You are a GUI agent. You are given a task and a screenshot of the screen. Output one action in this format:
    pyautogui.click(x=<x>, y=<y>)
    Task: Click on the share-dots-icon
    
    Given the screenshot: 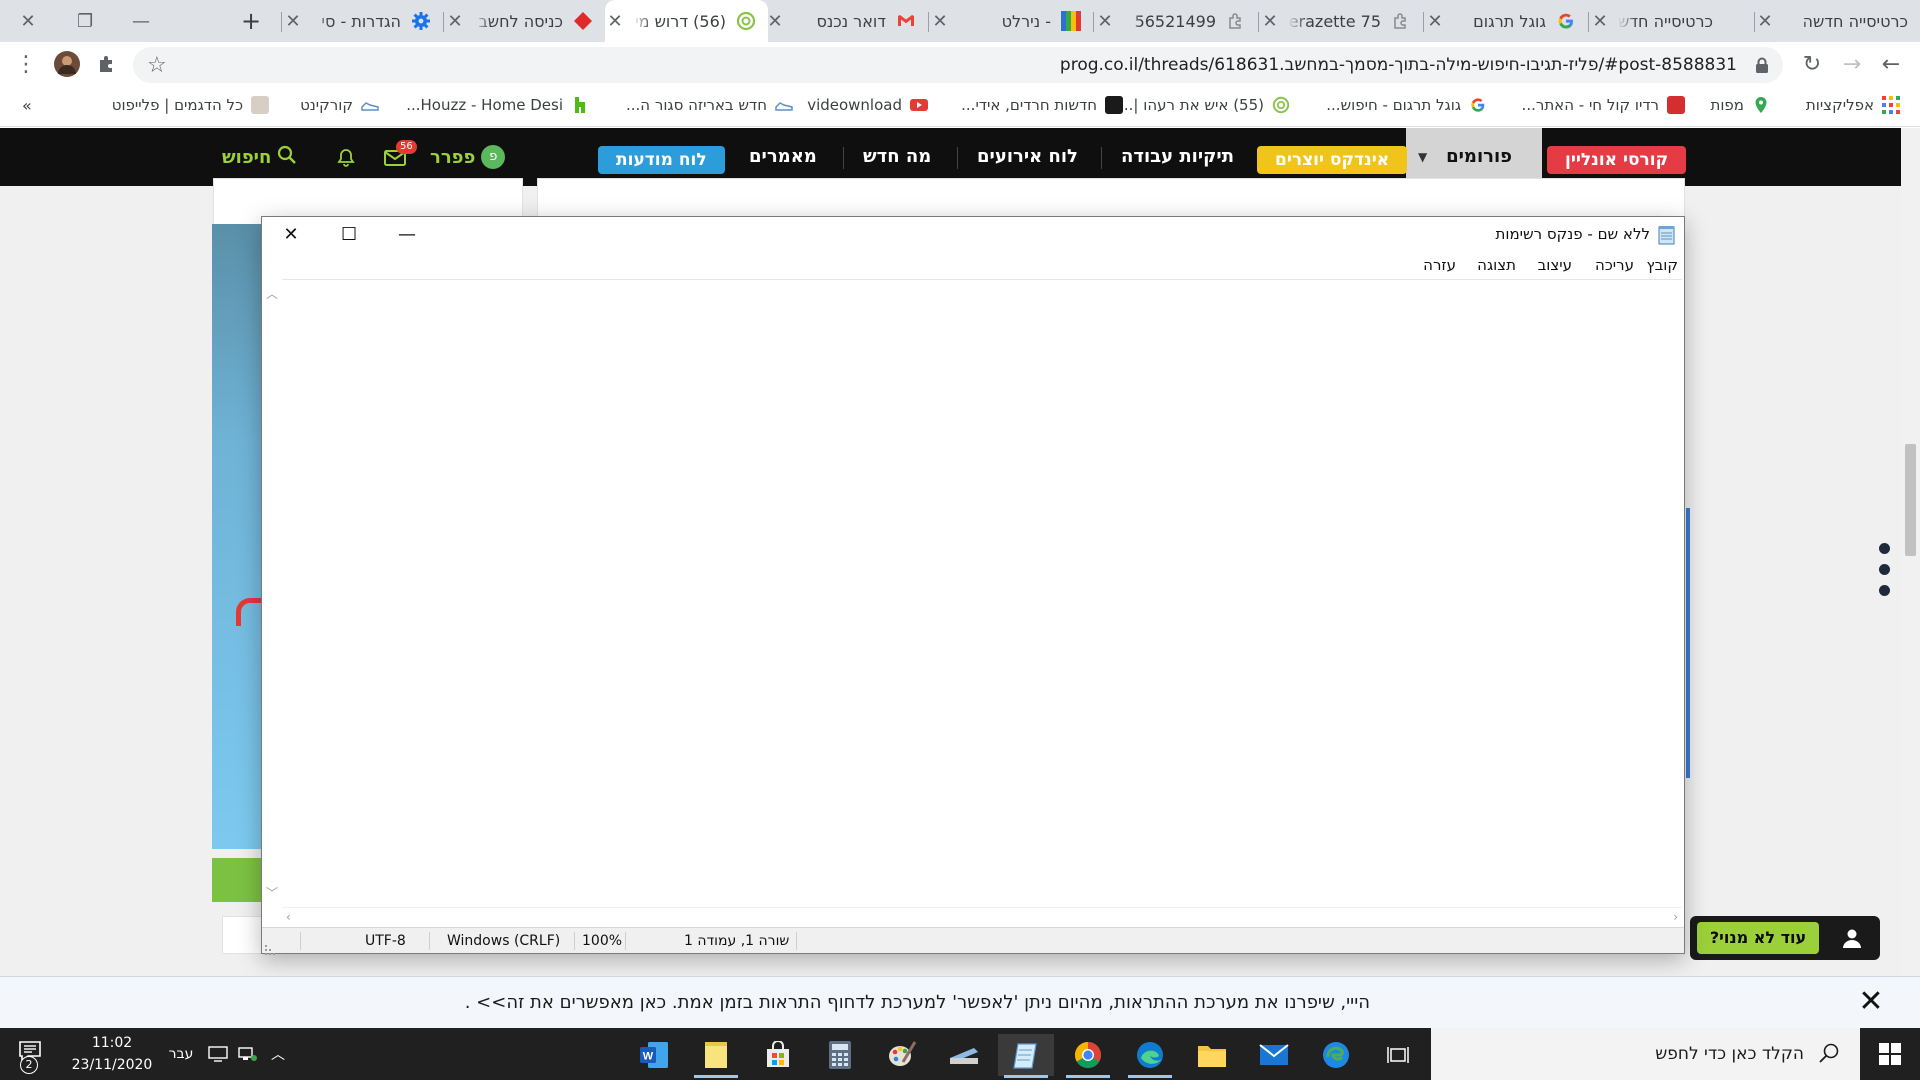 What is the action you would take?
    pyautogui.click(x=1886, y=574)
    